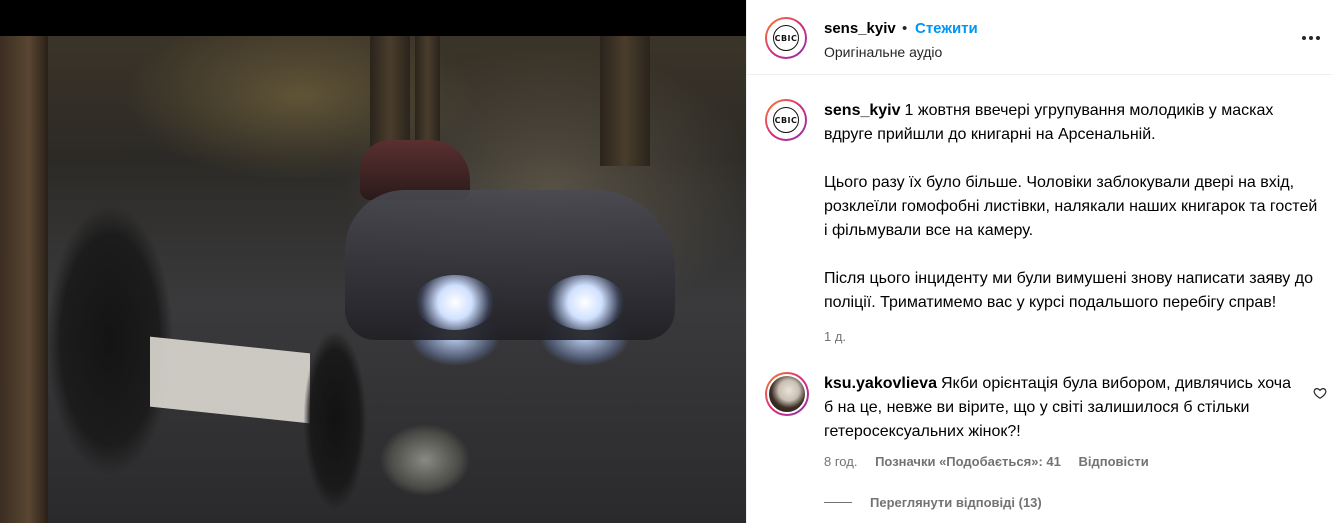 The width and height of the screenshot is (1332, 523). I want to click on author-avatar: СВІС, so click(786, 38).